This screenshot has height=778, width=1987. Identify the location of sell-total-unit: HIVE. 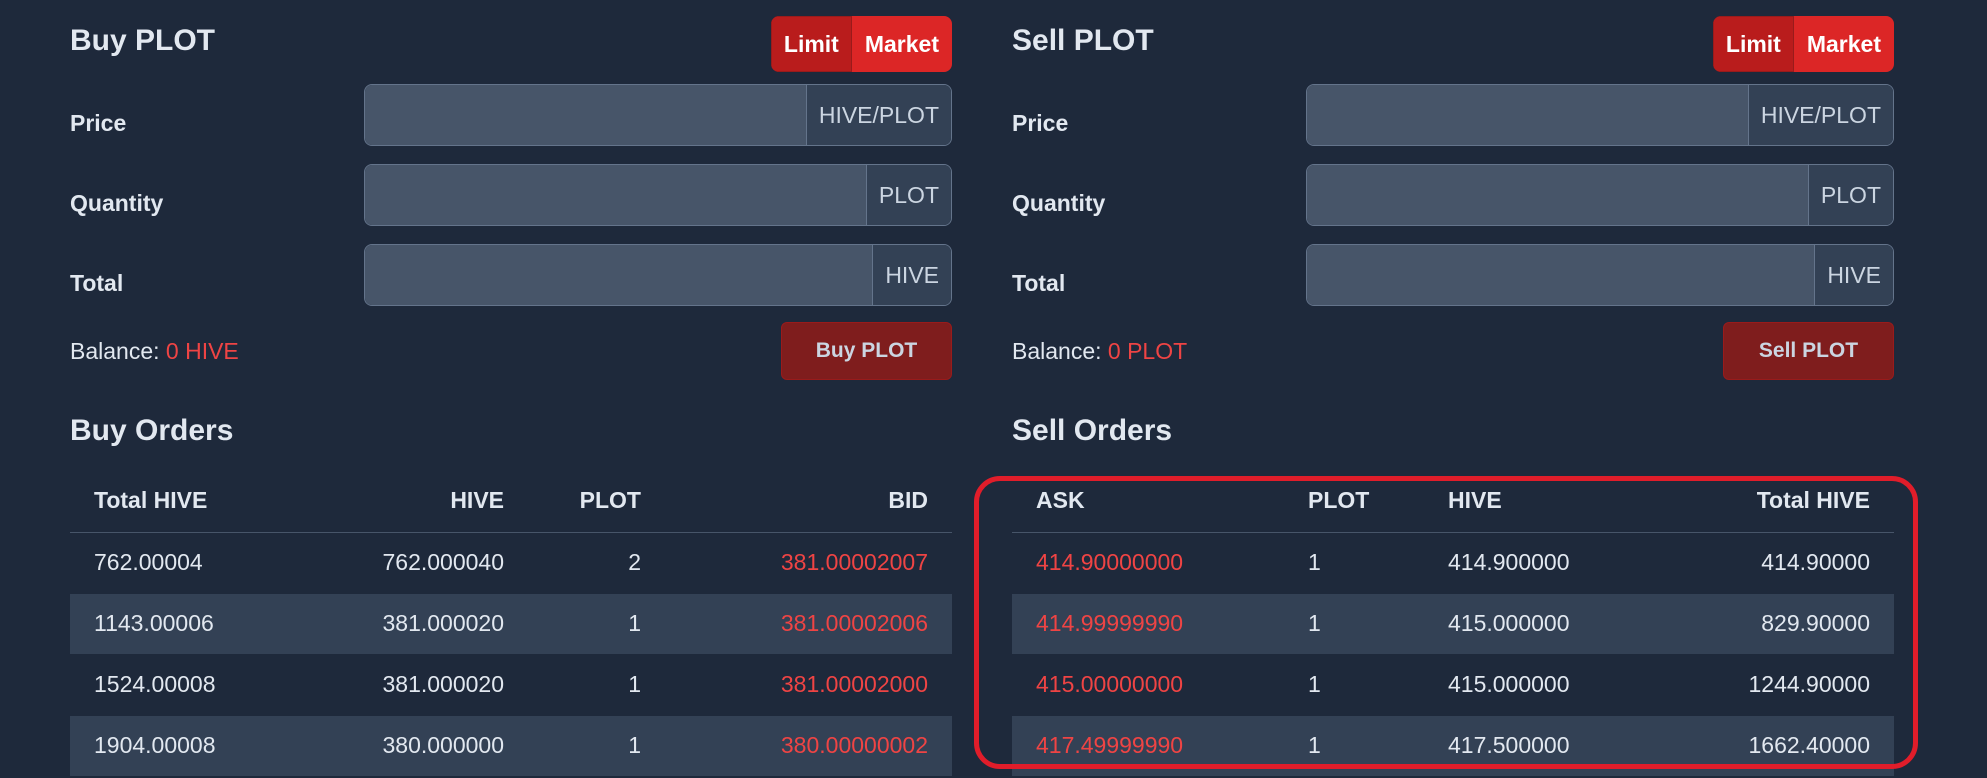
(1853, 275).